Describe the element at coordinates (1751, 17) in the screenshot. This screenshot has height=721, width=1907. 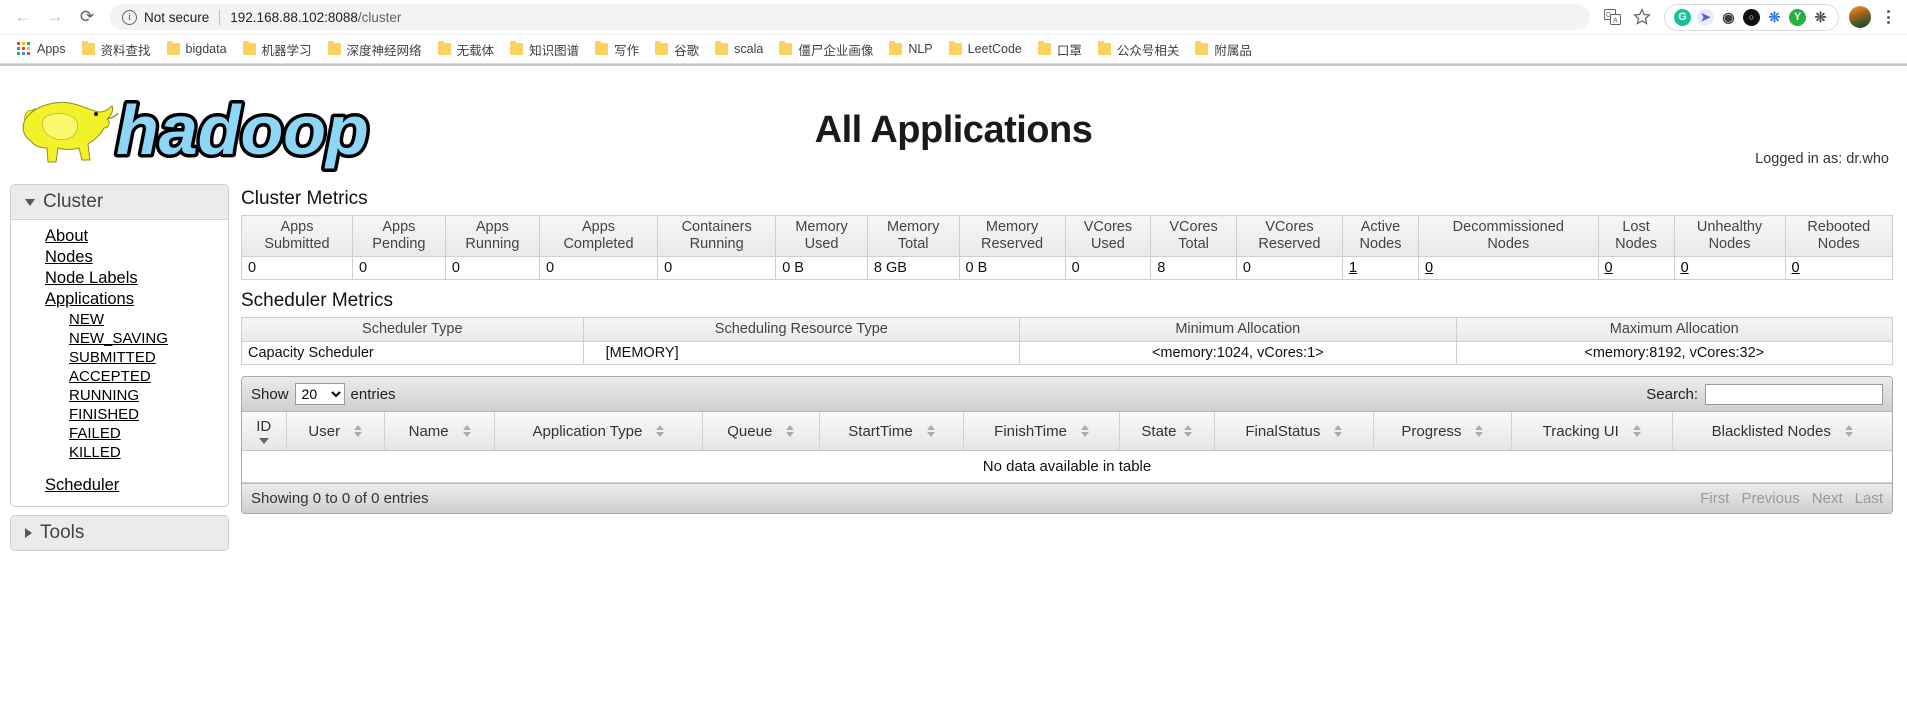
I see `dark-circle-extension-icon: ○` at that location.